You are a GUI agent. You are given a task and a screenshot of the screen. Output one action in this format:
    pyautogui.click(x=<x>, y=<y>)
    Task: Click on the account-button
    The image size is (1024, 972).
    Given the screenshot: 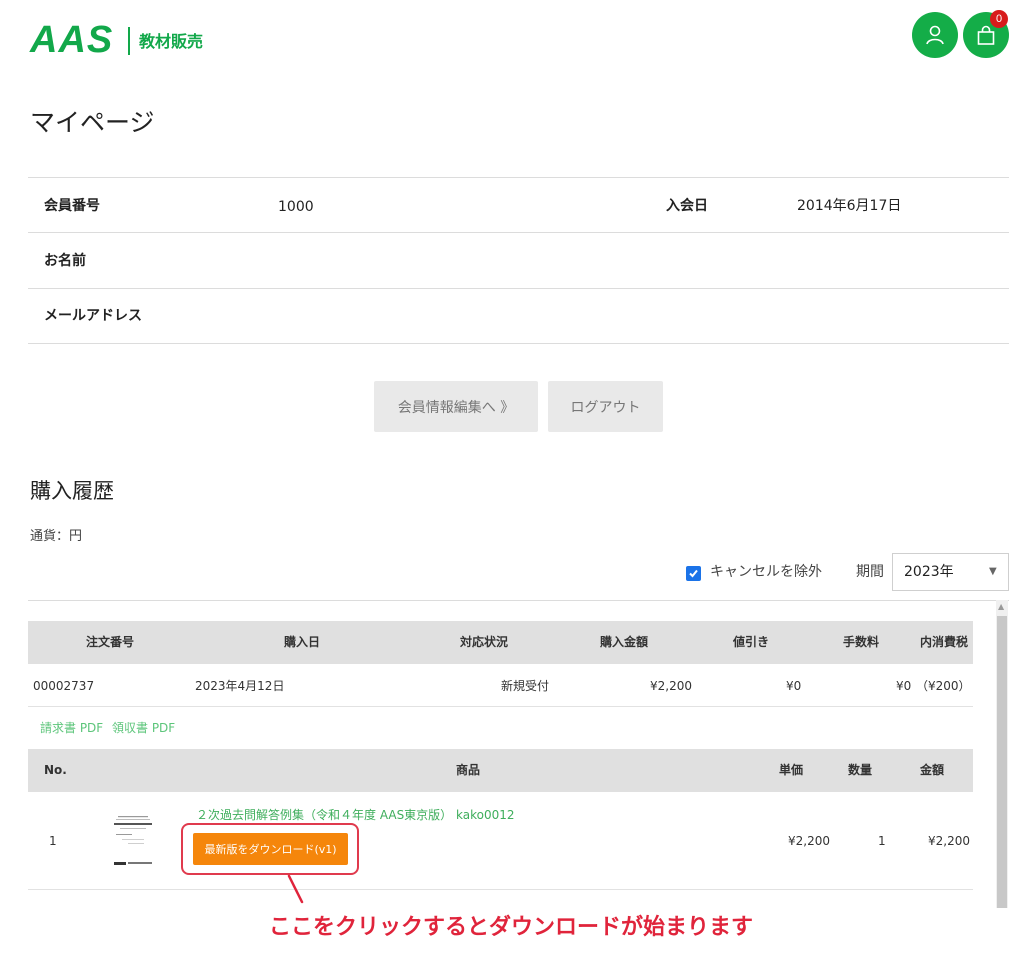 What is the action you would take?
    pyautogui.click(x=935, y=35)
    